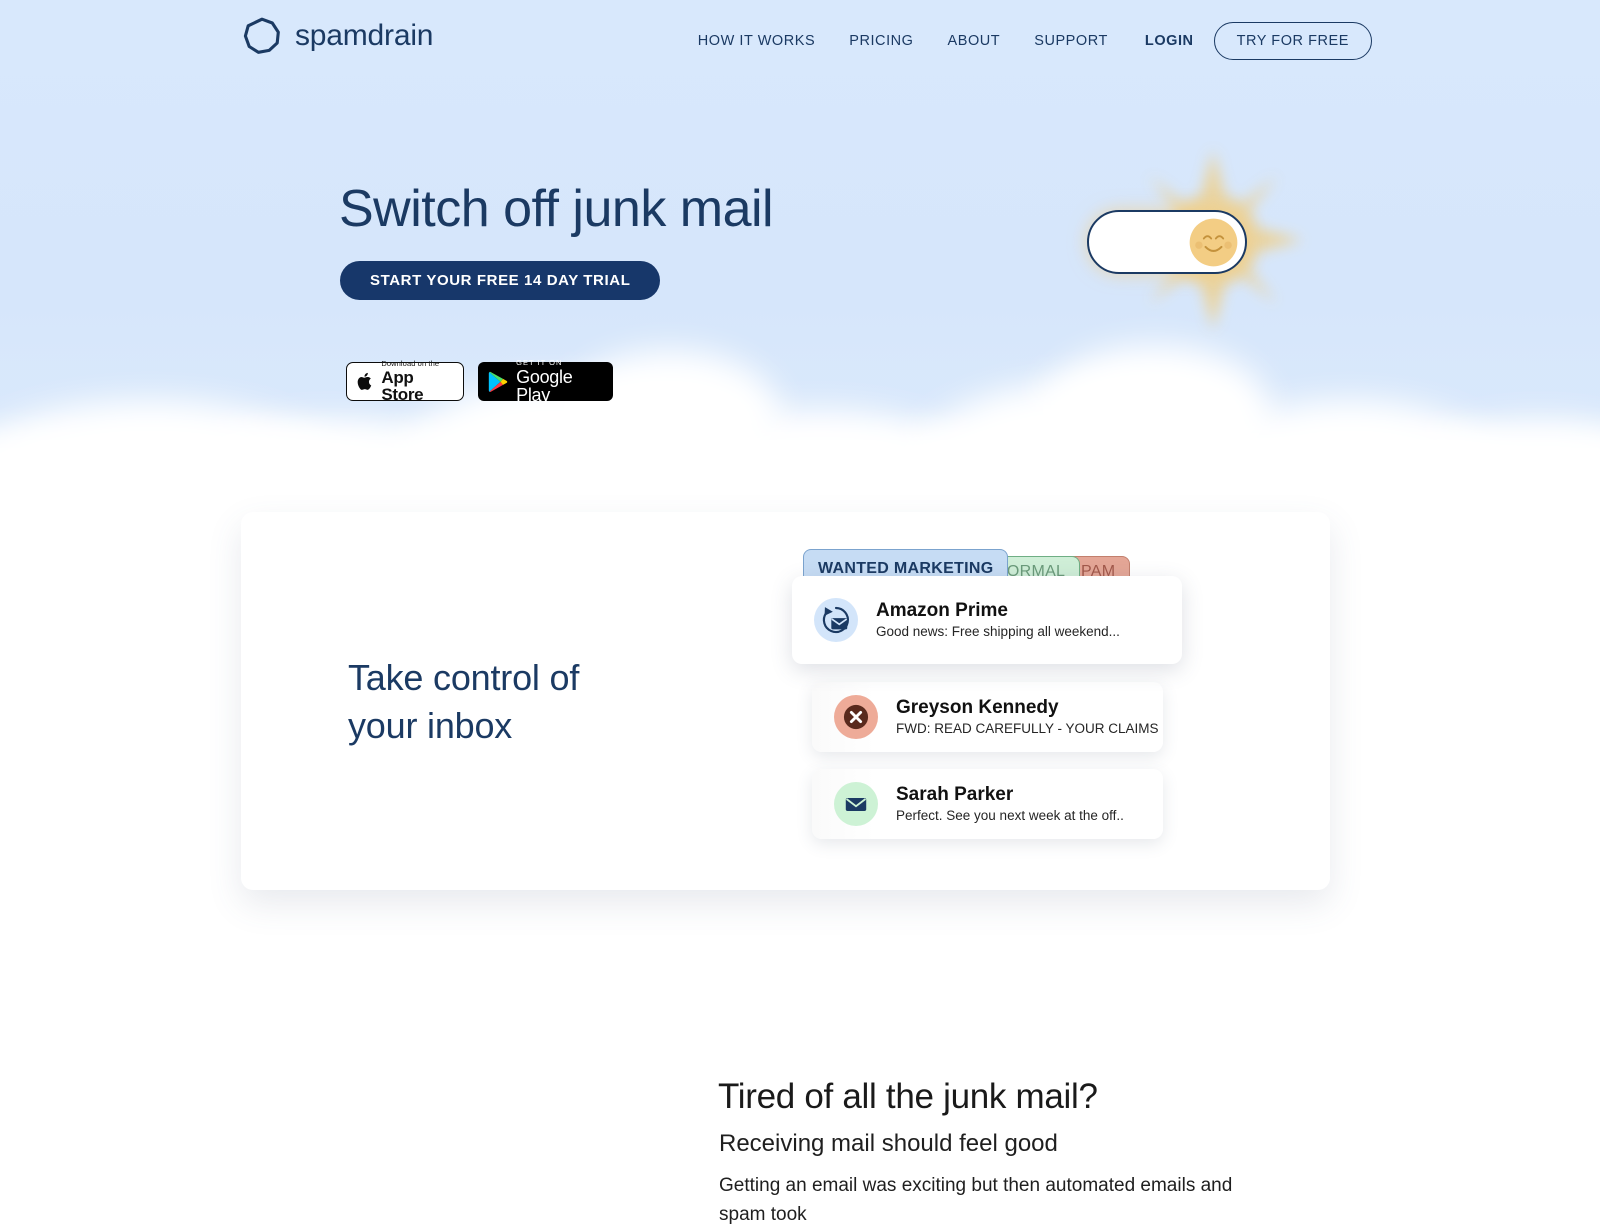 The width and height of the screenshot is (1600, 1229). Describe the element at coordinates (364, 381) in the screenshot. I see `apple-icon` at that location.